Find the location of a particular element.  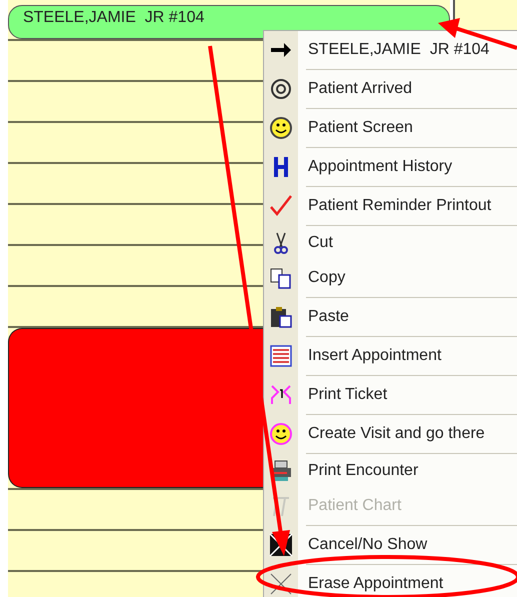

at-sign-icon is located at coordinates (281, 89).